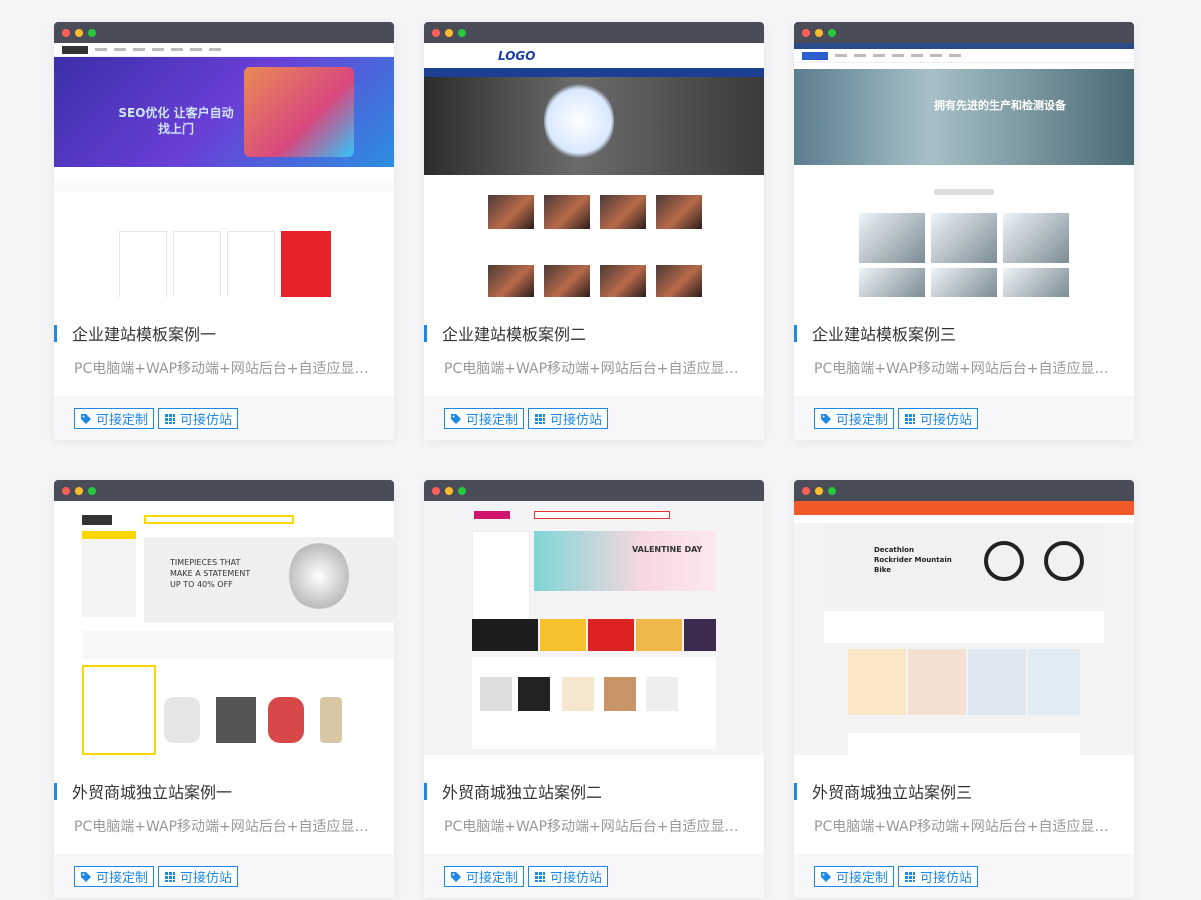 This screenshot has width=1201, height=900. I want to click on case-title: 企业建站模板案例一, so click(144, 333).